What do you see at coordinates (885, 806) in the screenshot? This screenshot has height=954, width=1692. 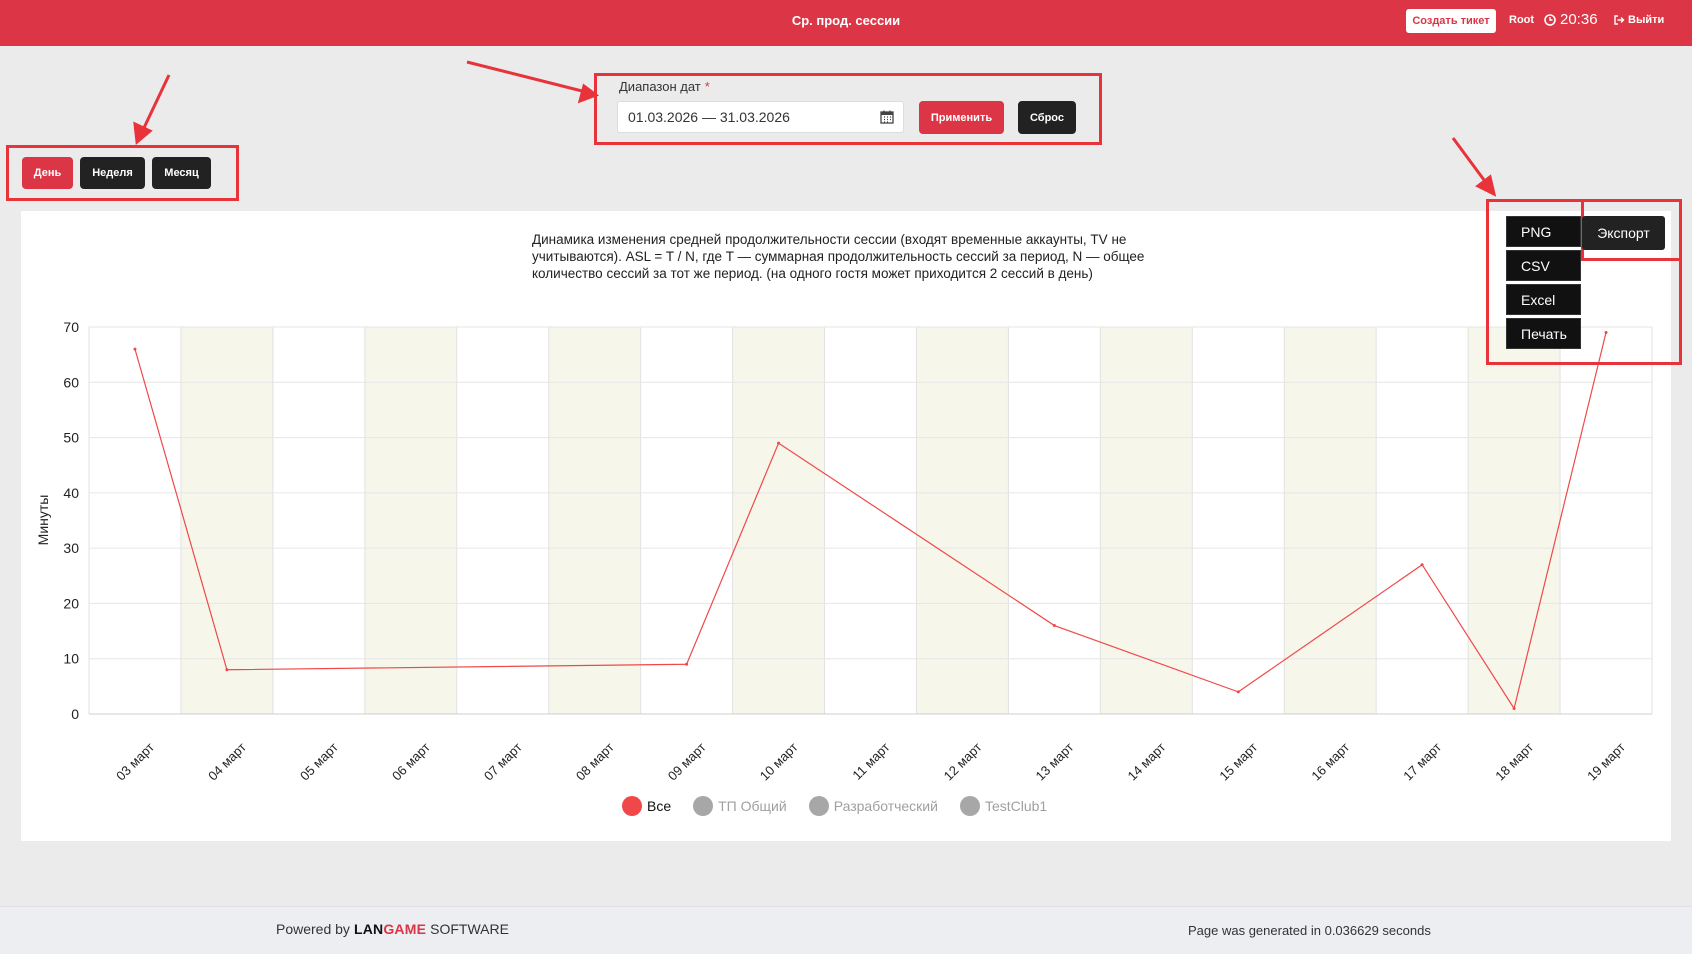 I see `legend-label: Разработческий` at bounding box center [885, 806].